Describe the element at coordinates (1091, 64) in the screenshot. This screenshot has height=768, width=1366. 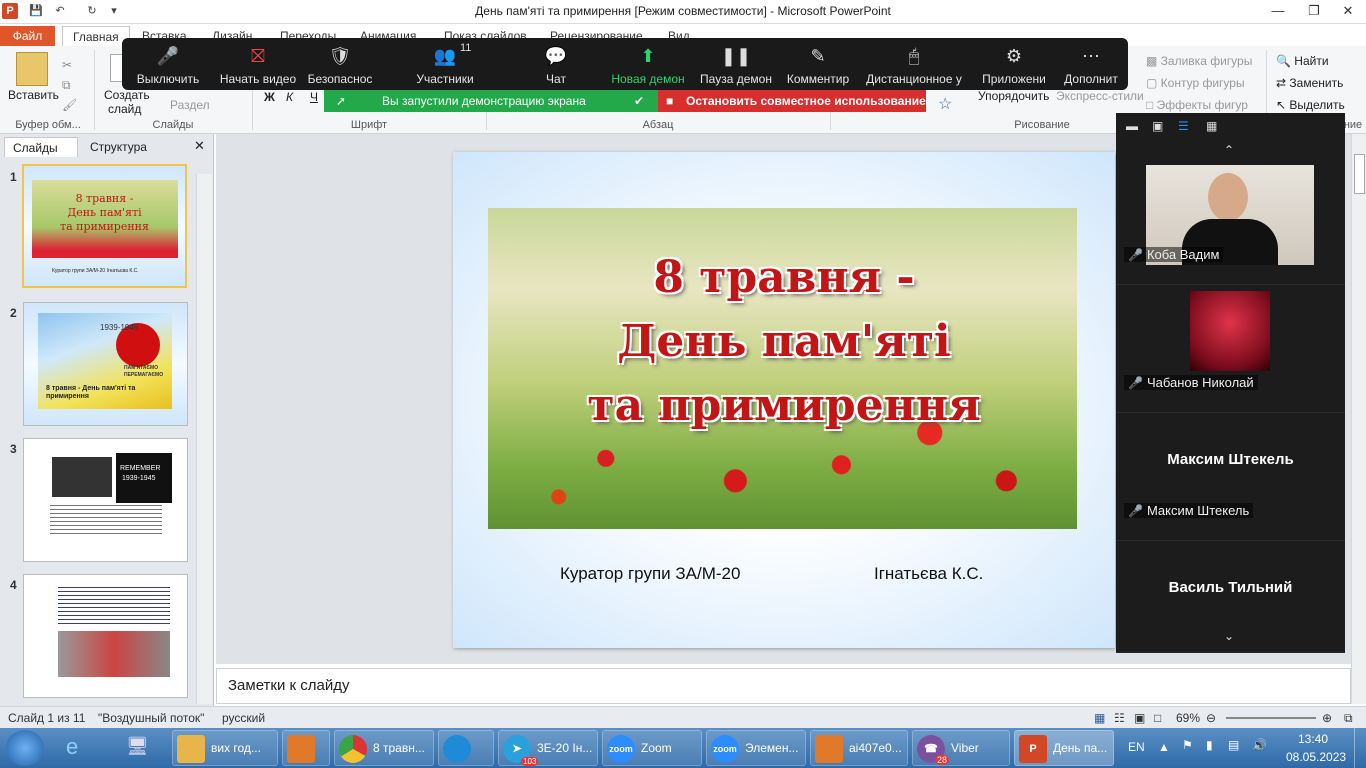
I see `more-button: ⋯ Дополнит` at that location.